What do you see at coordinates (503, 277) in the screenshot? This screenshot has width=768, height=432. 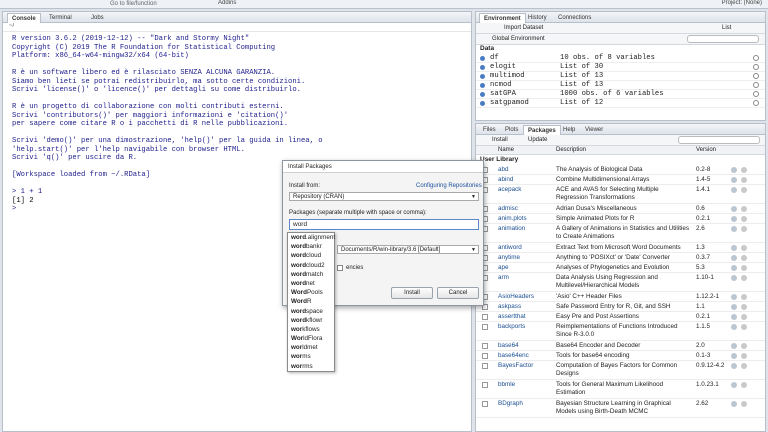 I see `package-name-link: arm` at bounding box center [503, 277].